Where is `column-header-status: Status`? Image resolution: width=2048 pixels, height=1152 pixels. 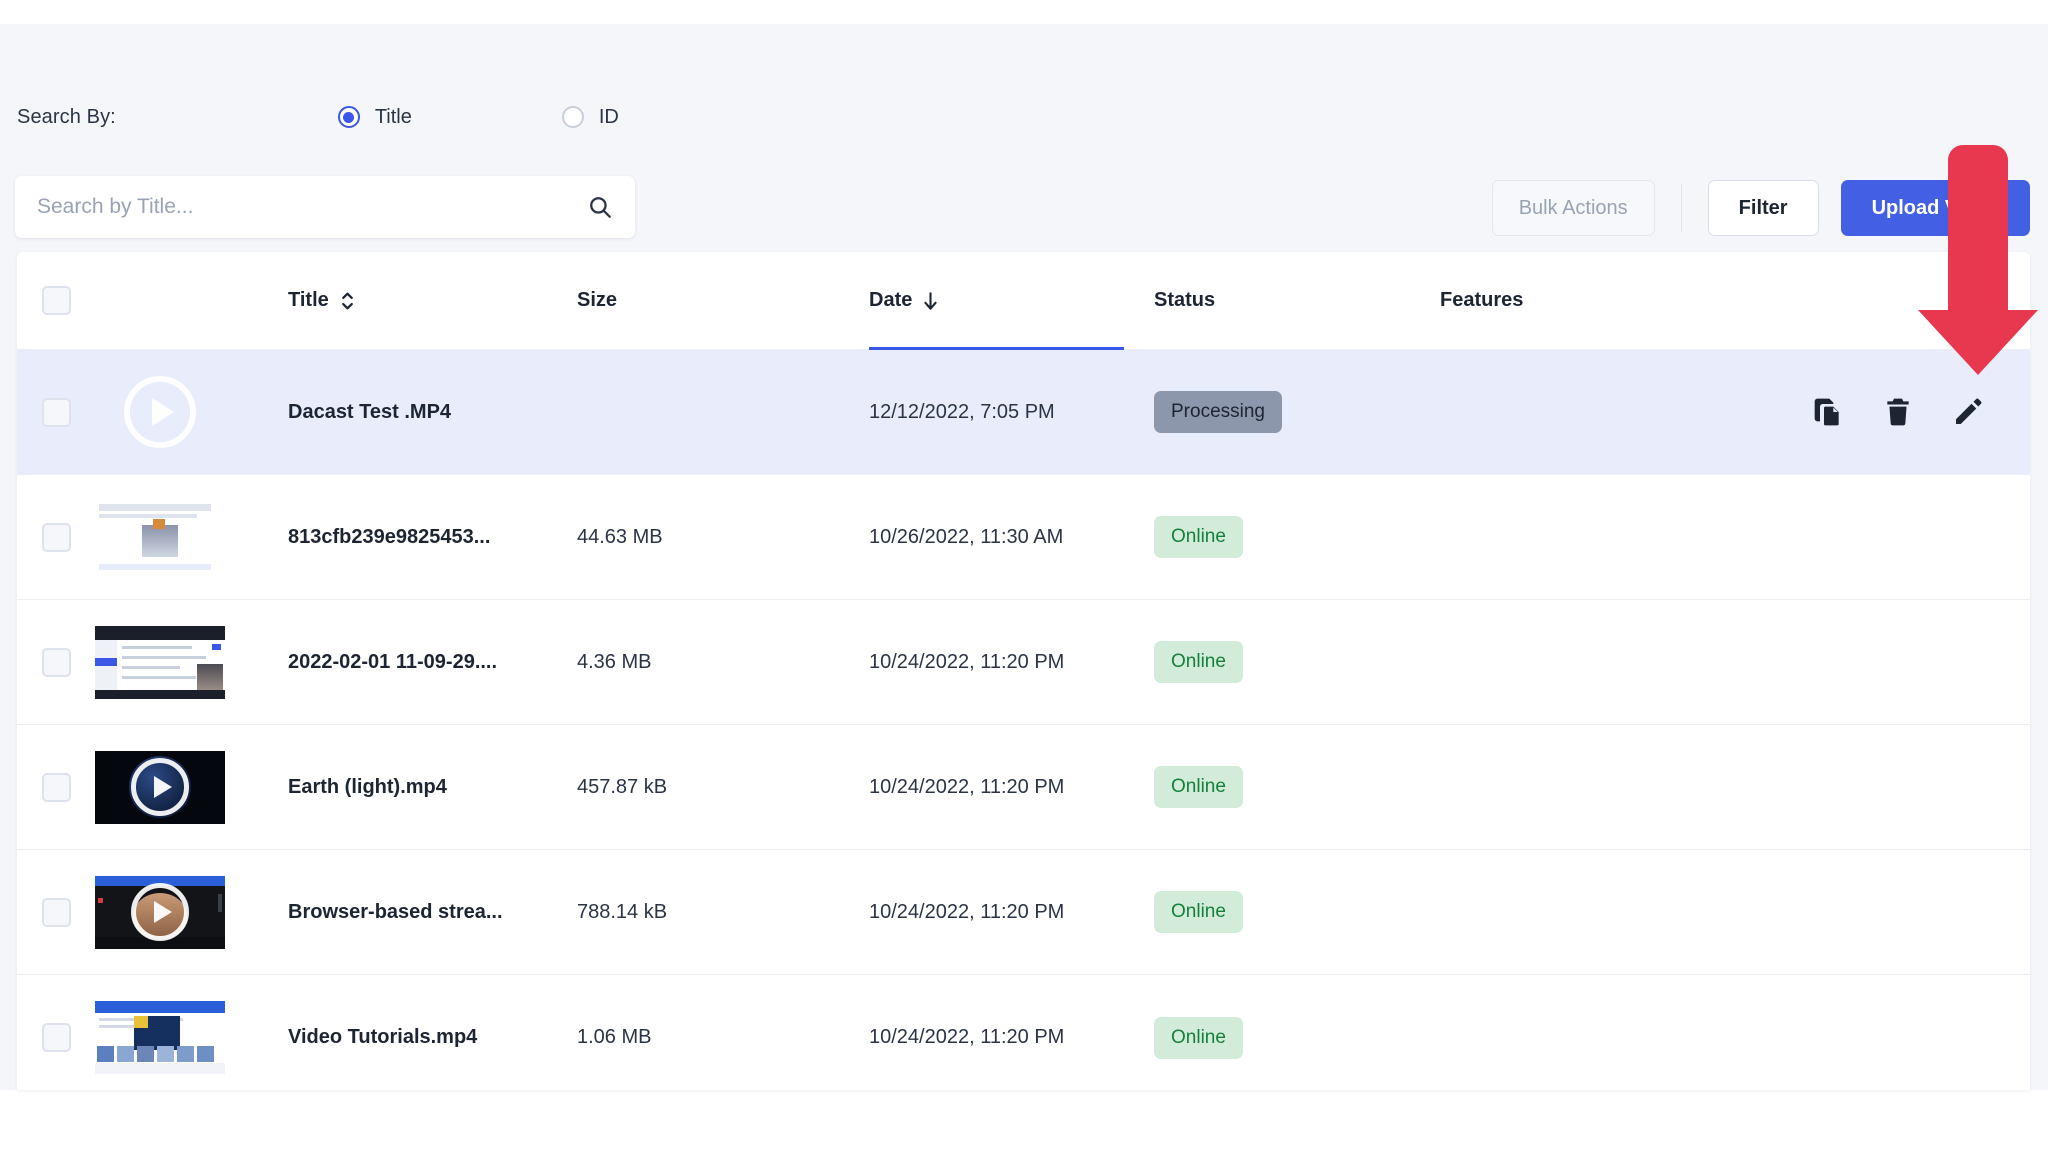 column-header-status: Status is located at coordinates (1297, 300).